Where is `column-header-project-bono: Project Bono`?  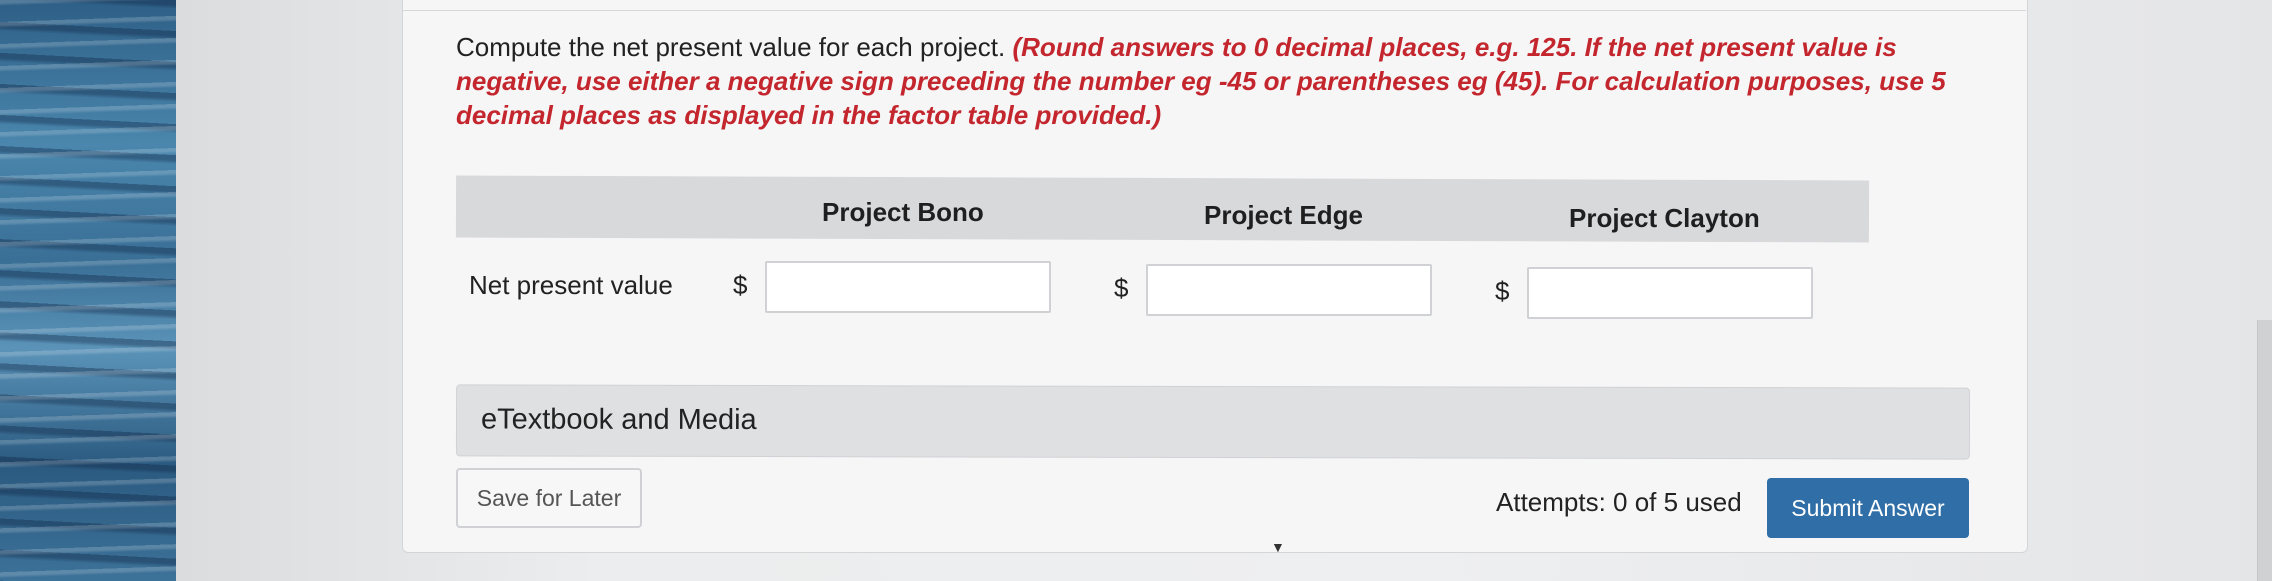
column-header-project-bono: Project Bono is located at coordinates (903, 212).